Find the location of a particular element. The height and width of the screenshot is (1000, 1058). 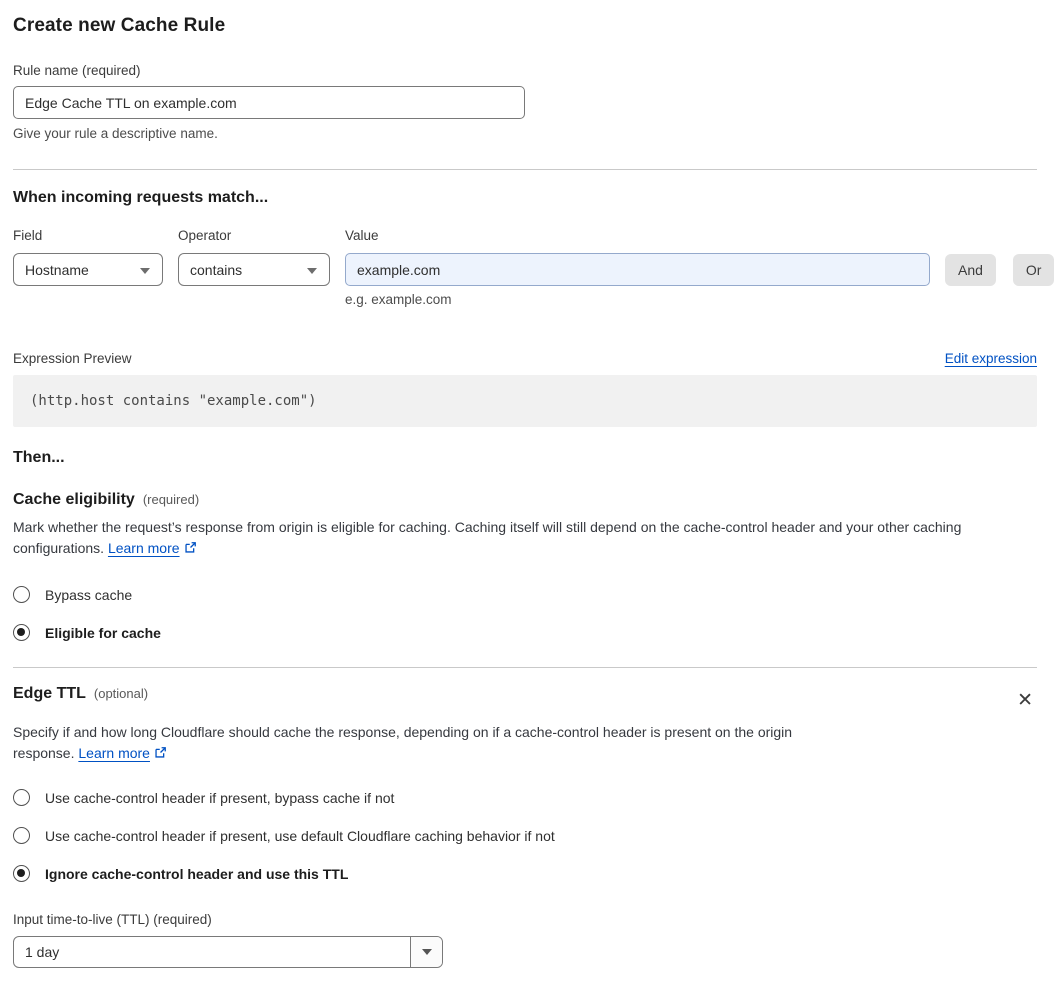

rule-name-help: Give your rule a descriptive name. is located at coordinates (115, 133).